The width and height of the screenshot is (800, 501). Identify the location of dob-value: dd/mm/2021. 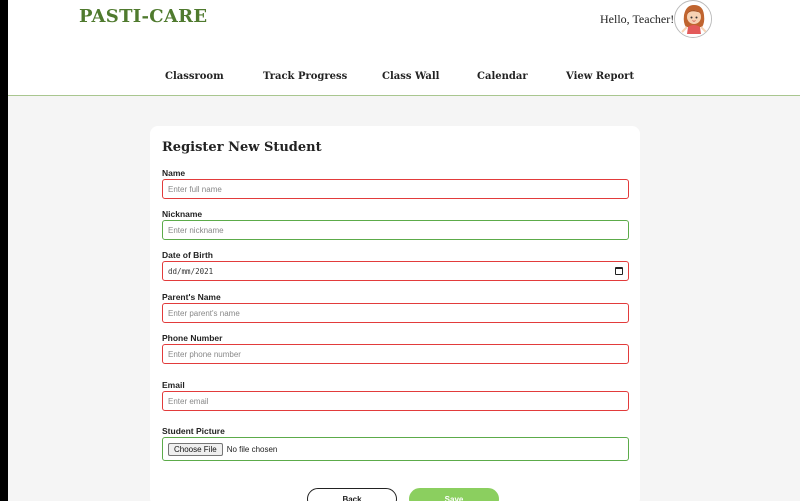
(391, 271).